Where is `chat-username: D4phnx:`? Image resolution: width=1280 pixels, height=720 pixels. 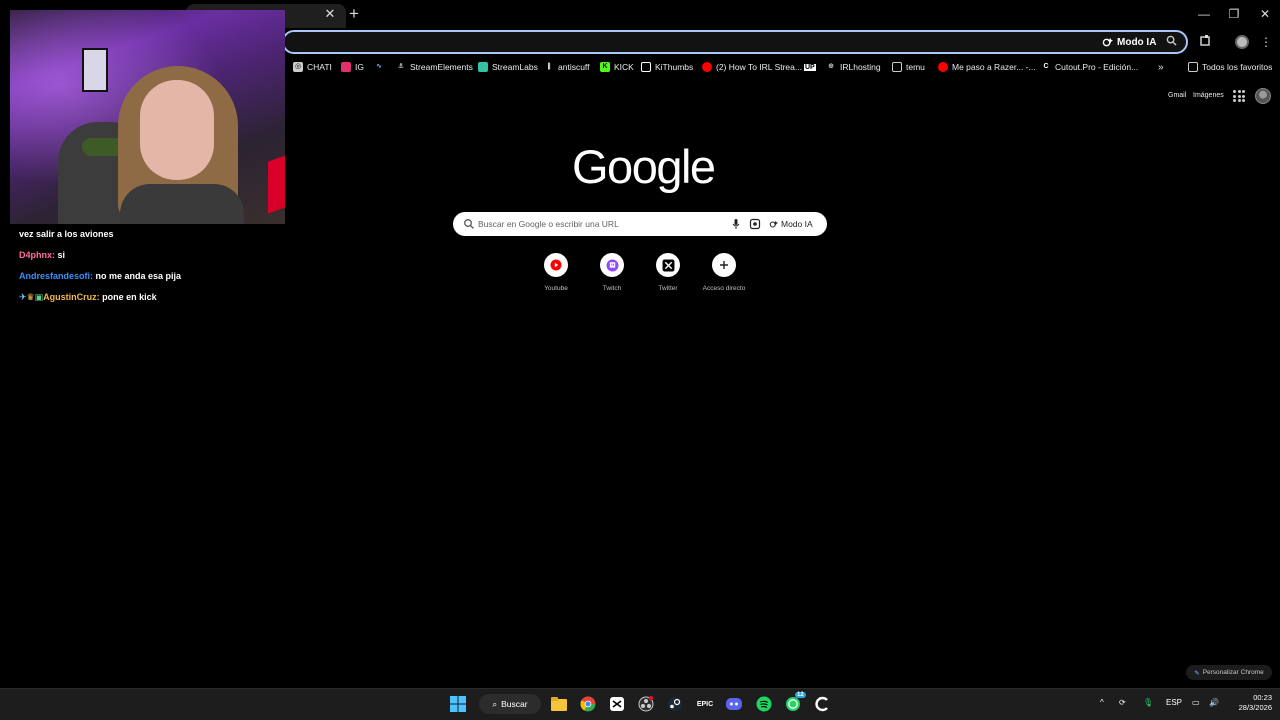
chat-username: D4phnx: is located at coordinates (37, 255).